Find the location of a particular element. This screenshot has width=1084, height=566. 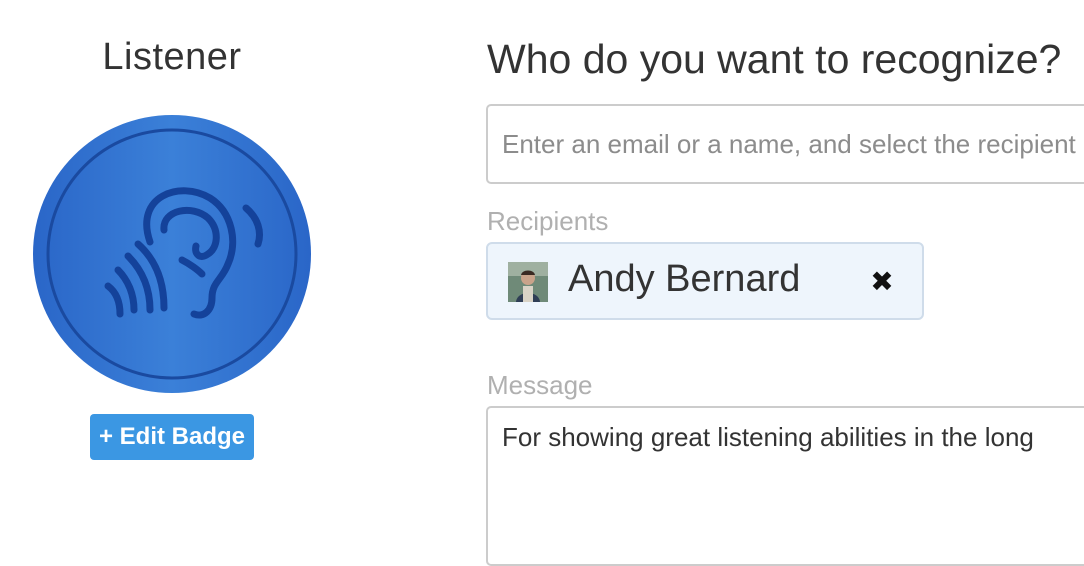

close-icon: ✖ is located at coordinates (882, 281).